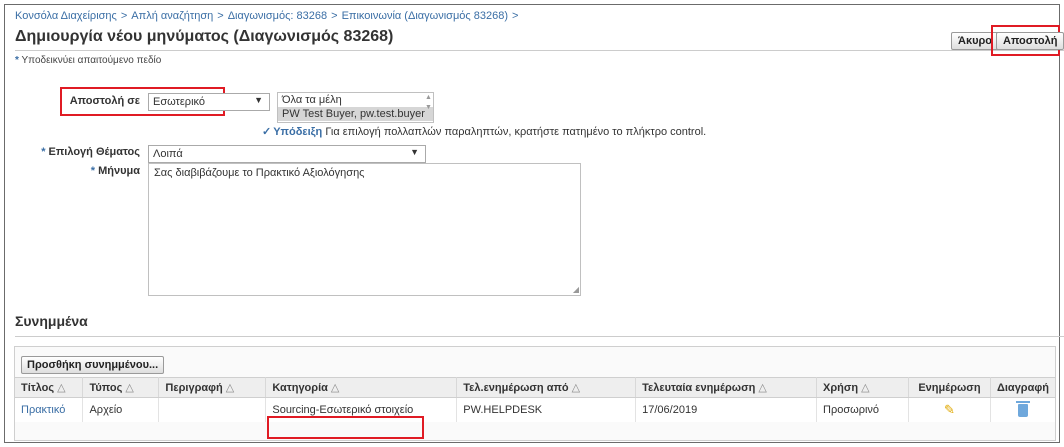 This screenshot has height=447, width=1064. I want to click on attachments-divider, so click(539, 336).